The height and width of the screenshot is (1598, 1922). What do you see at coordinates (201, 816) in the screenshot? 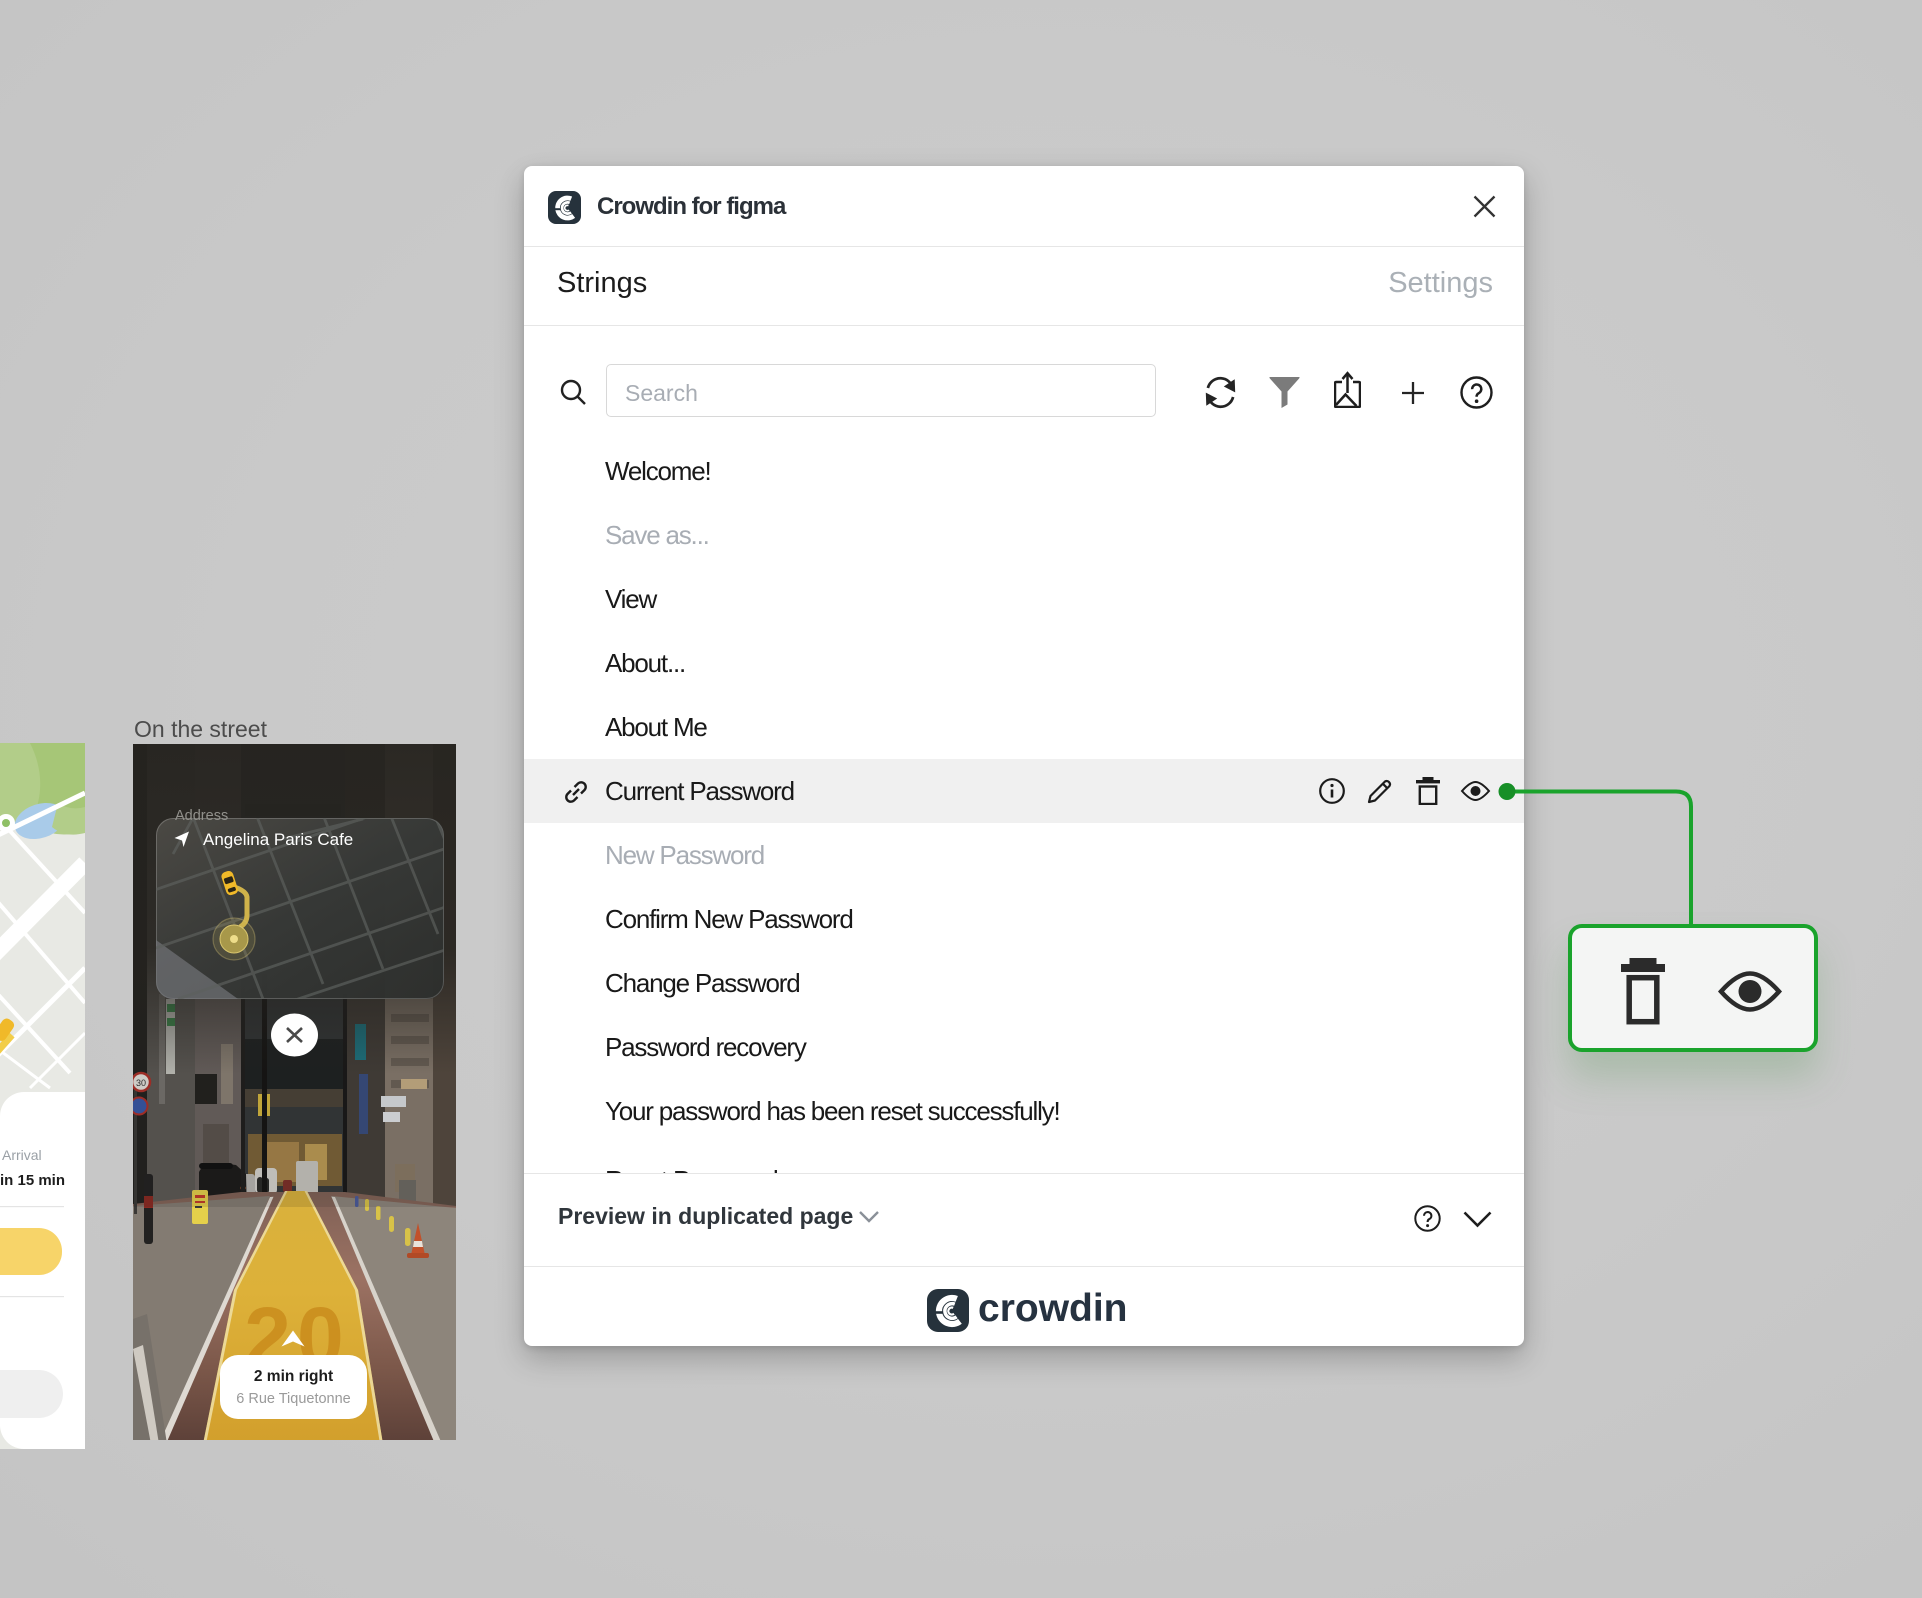
I see `svg-text: Address` at bounding box center [201, 816].